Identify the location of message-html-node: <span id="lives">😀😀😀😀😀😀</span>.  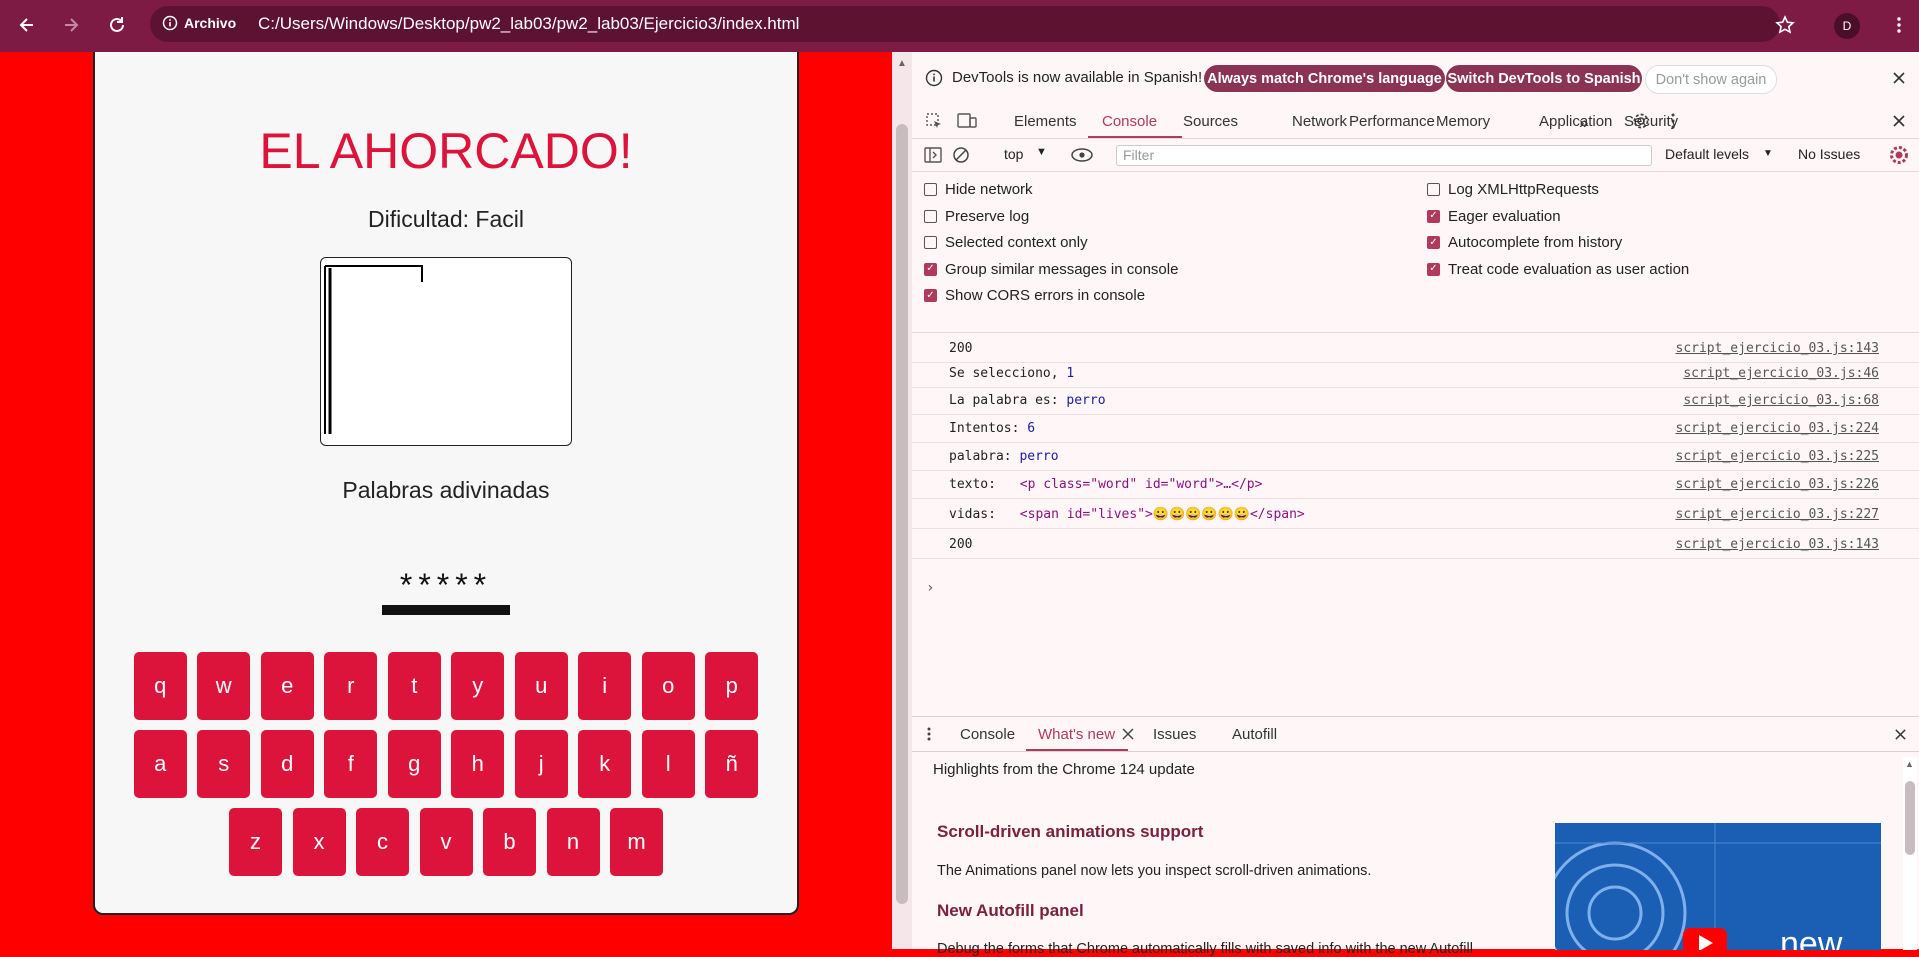
(1162, 514).